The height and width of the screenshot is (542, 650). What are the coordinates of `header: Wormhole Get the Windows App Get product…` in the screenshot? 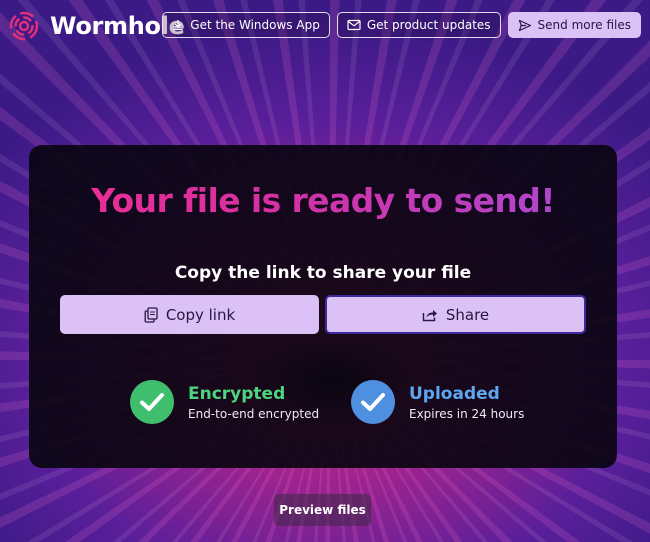 It's located at (325, 26).